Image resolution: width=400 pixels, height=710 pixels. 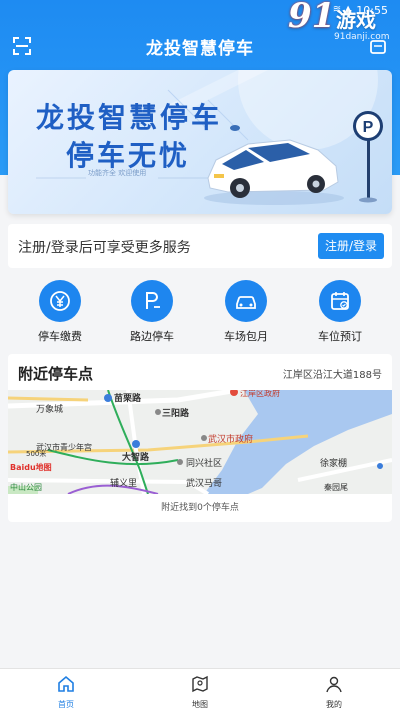 I want to click on yuan-coin-icon, so click(x=60, y=301).